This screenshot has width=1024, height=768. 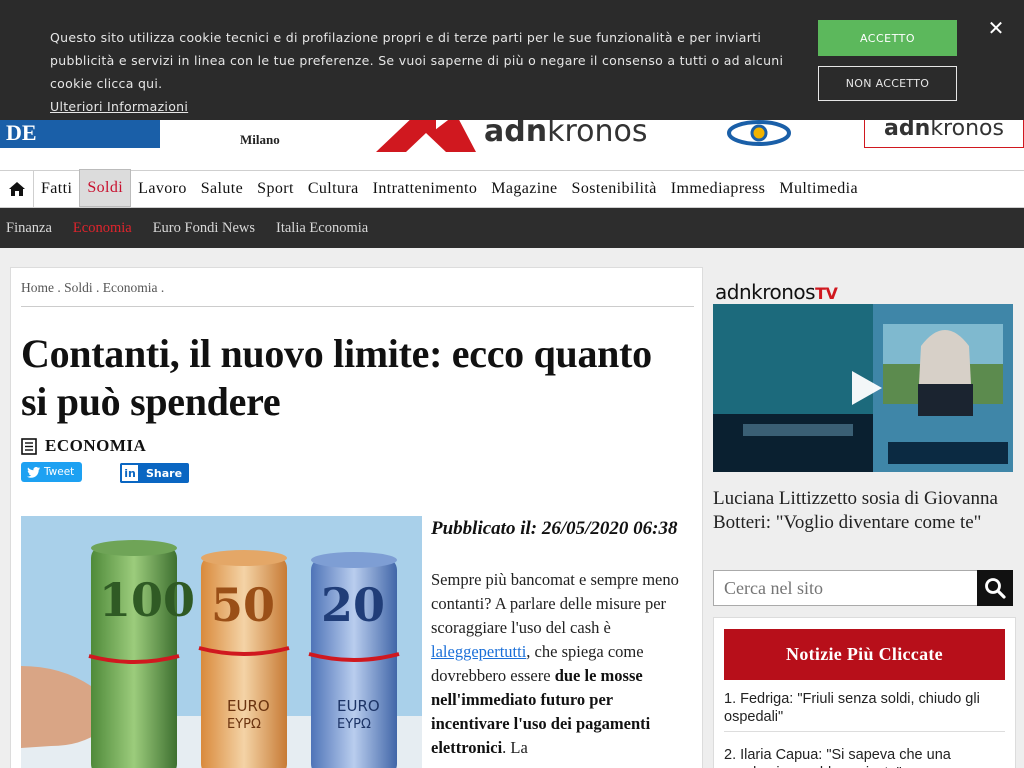 I want to click on nav-item-intrattenimento: Intrattenimento, so click(x=425, y=189).